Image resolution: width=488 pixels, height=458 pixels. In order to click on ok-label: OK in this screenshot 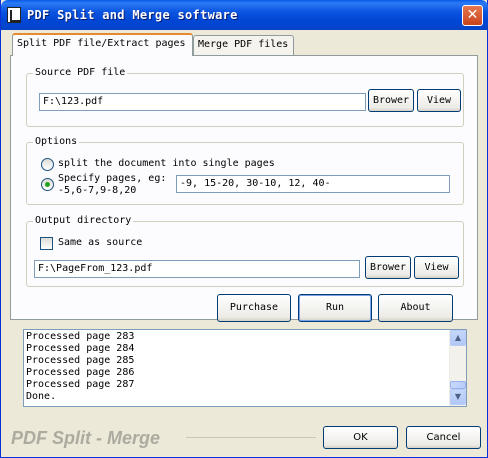, I will do `click(360, 437)`.